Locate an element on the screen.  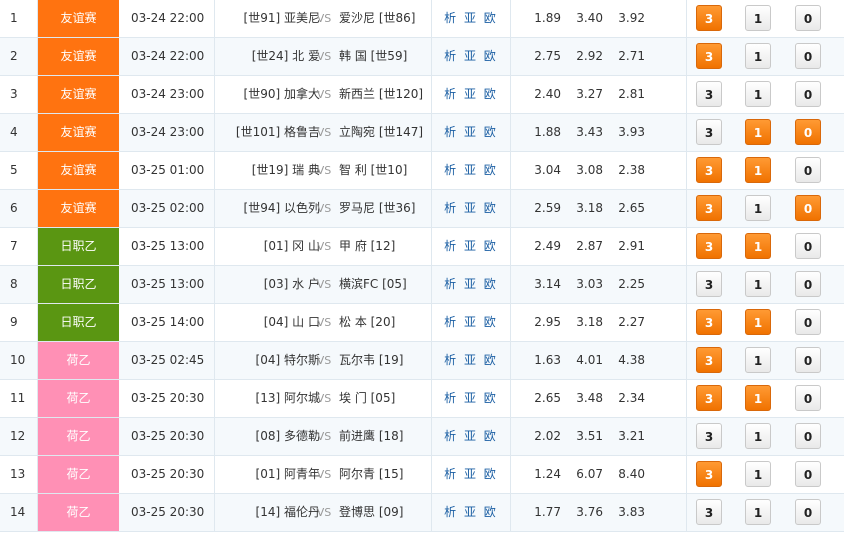
away-team: 阿尔青 [15] is located at coordinates (371, 474).